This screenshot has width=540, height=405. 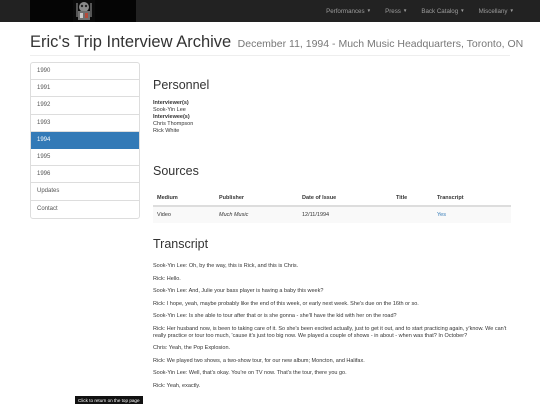 I want to click on sidebar-item-1990: 1990, so click(x=85, y=72).